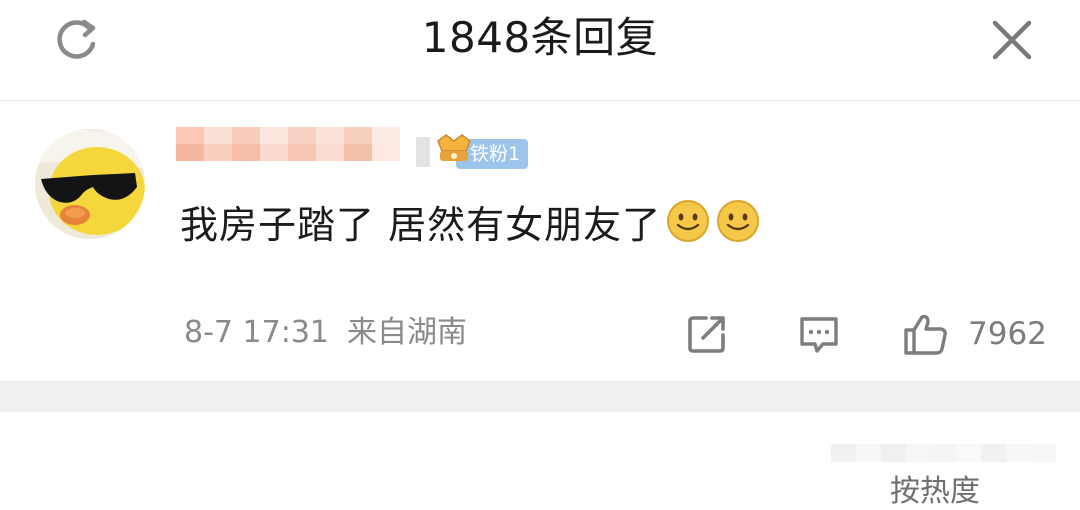 The image size is (1080, 510). What do you see at coordinates (819, 334) in the screenshot?
I see `comment-icon` at bounding box center [819, 334].